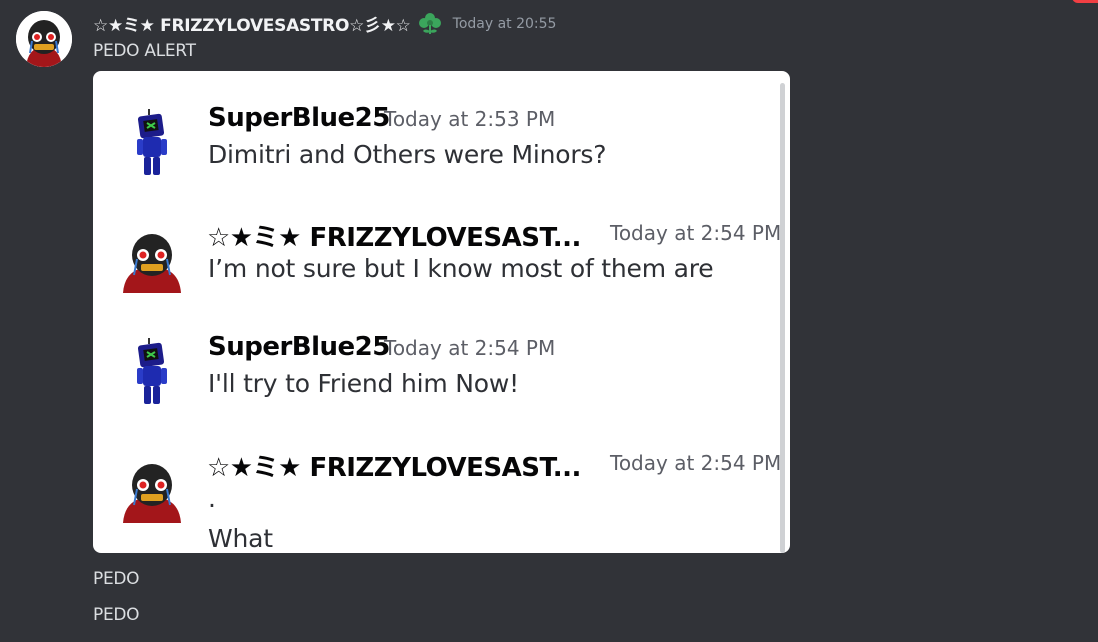 The width and height of the screenshot is (1098, 642). What do you see at coordinates (144, 51) in the screenshot?
I see `message-text: PEDO ALERT` at bounding box center [144, 51].